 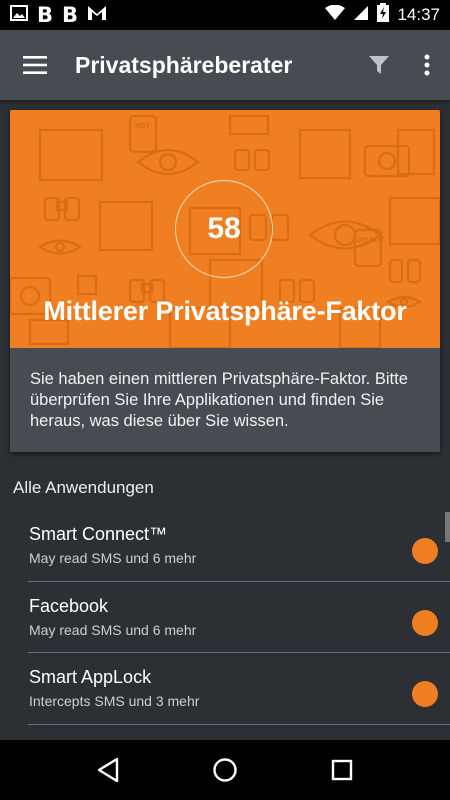 I want to click on recents-icon, so click(x=342, y=770).